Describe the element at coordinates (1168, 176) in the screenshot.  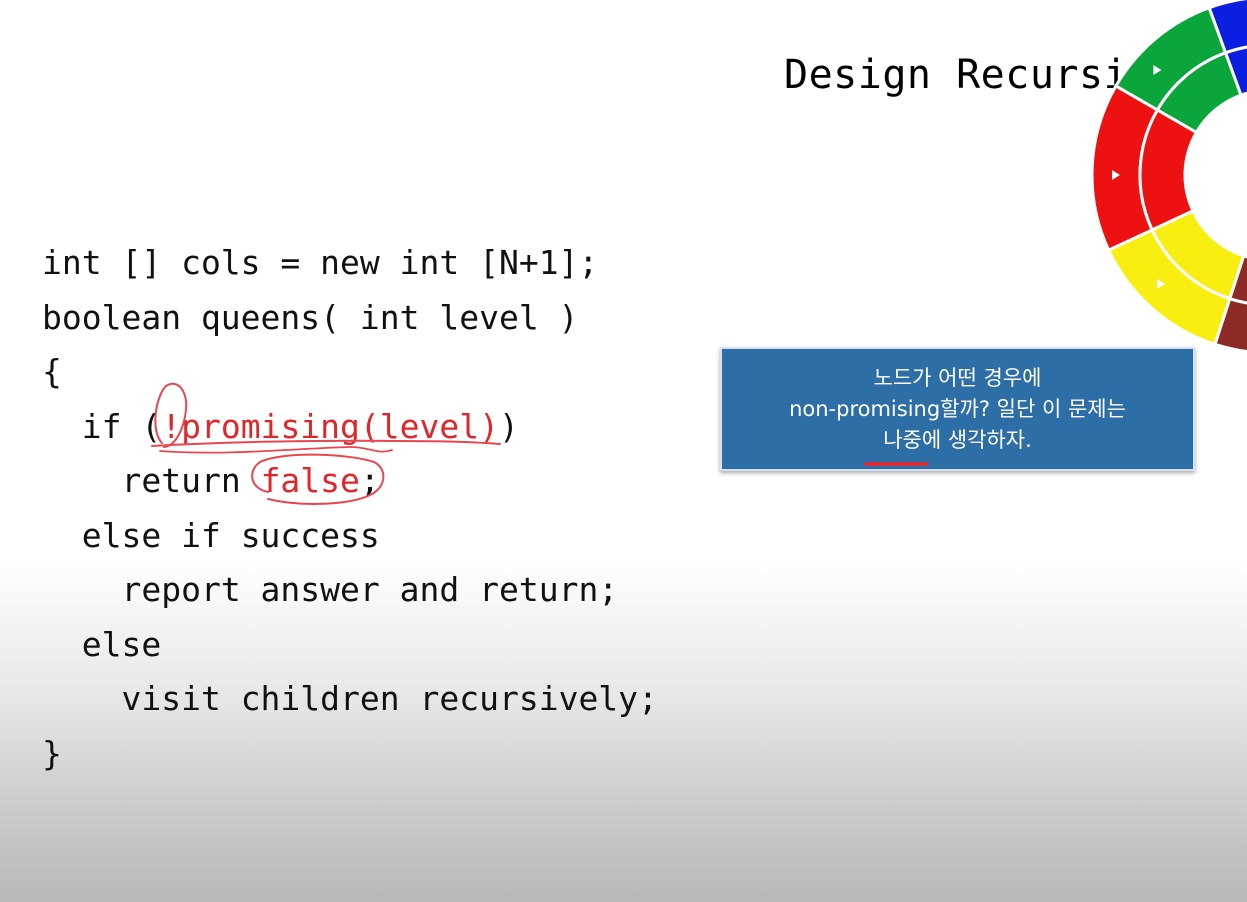
I see `color-wheel-graphic` at that location.